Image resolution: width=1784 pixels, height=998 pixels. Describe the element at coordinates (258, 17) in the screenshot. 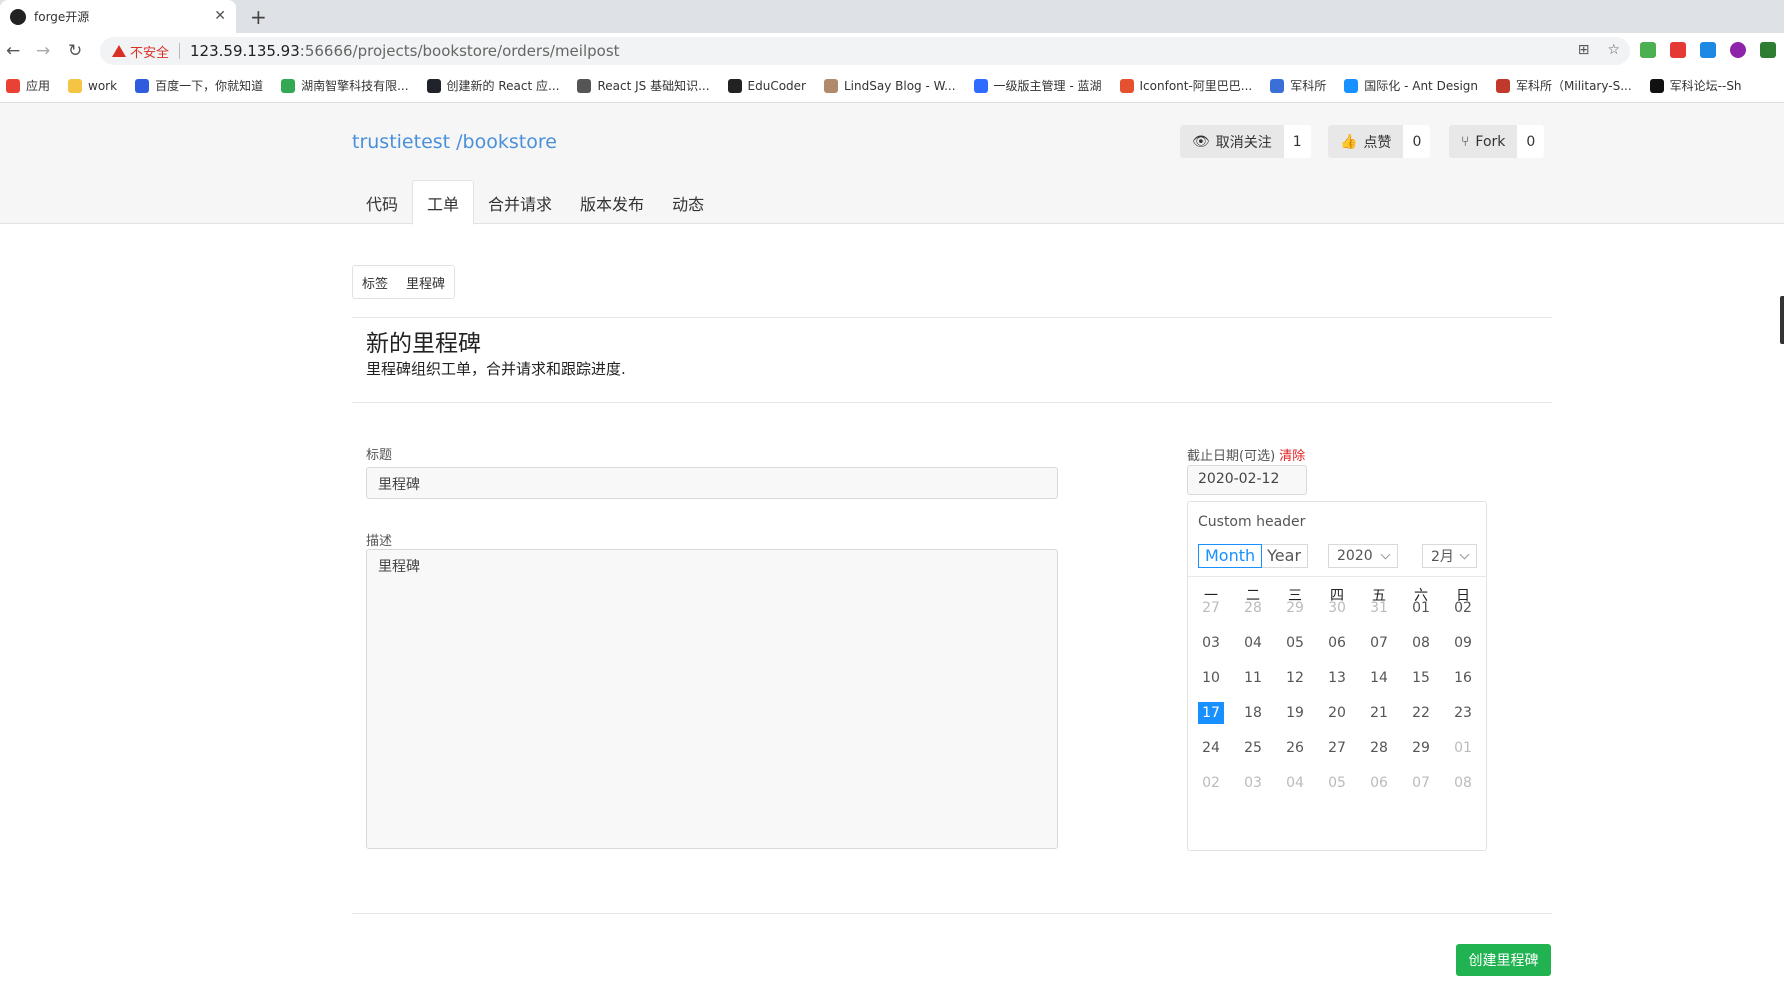

I see `new-tab-icon: +` at that location.